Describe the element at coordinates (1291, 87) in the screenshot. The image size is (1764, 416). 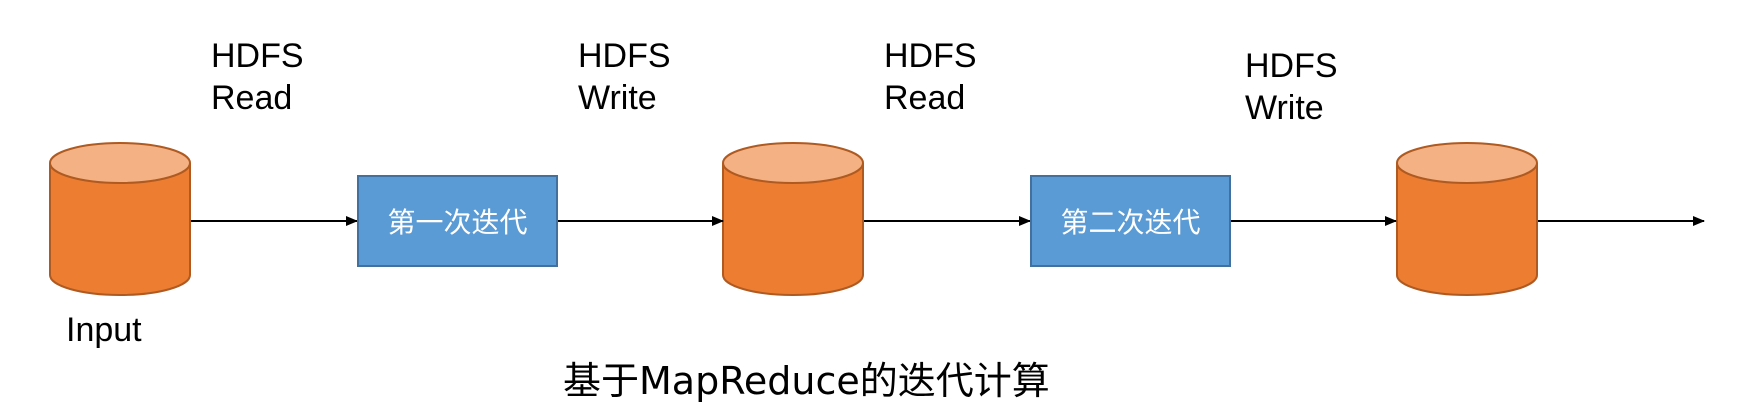
I see `hdfs-write-label-2: HDFS Write` at that location.